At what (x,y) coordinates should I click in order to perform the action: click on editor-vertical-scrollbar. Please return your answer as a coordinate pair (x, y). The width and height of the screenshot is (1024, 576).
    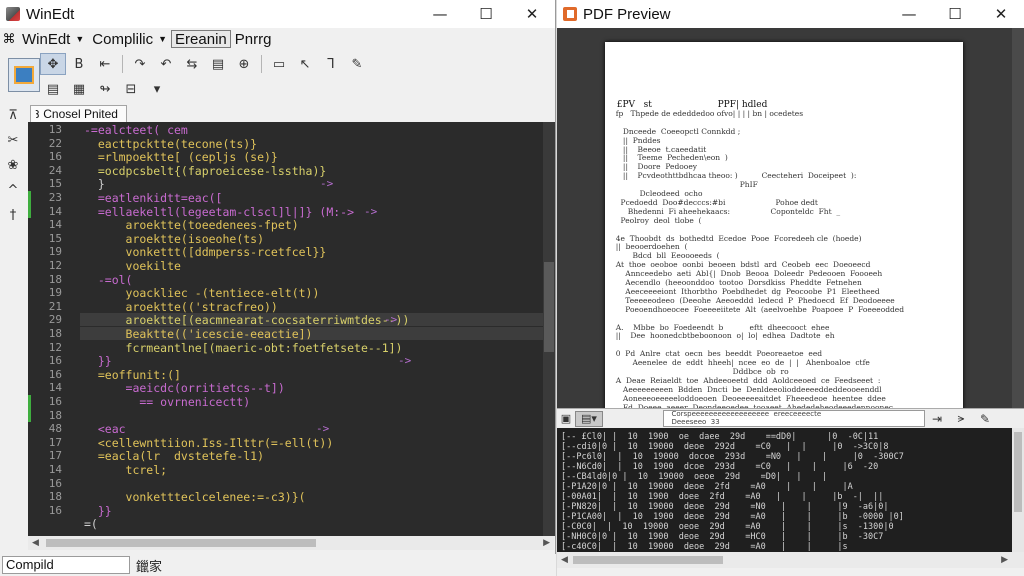
    Looking at the image, I should click on (549, 329).